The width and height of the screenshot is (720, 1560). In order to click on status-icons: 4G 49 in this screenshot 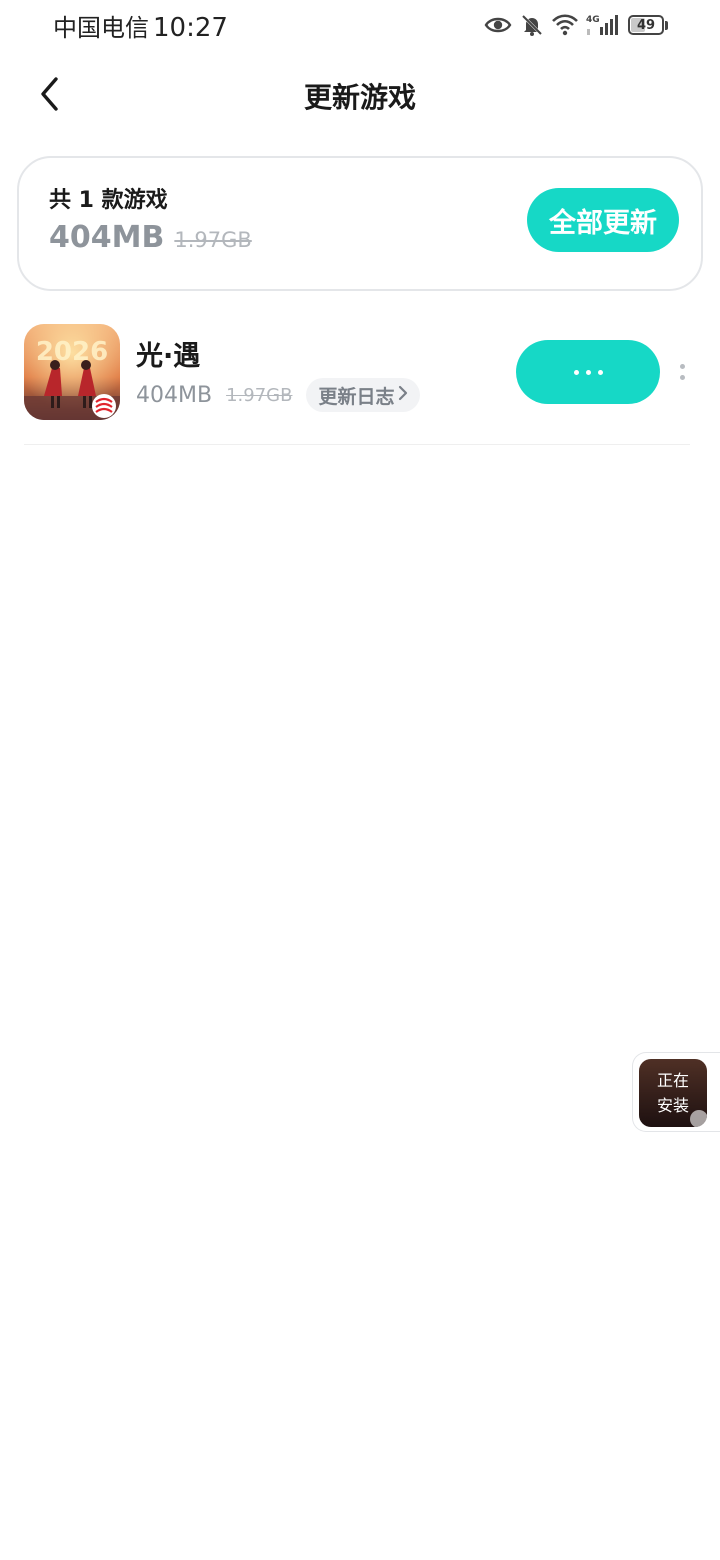, I will do `click(576, 25)`.